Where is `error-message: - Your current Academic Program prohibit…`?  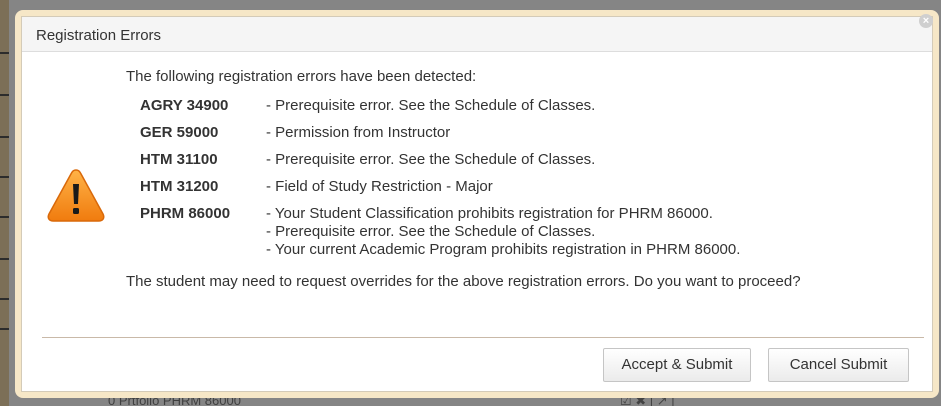 error-message: - Your current Academic Program prohibit… is located at coordinates (503, 249).